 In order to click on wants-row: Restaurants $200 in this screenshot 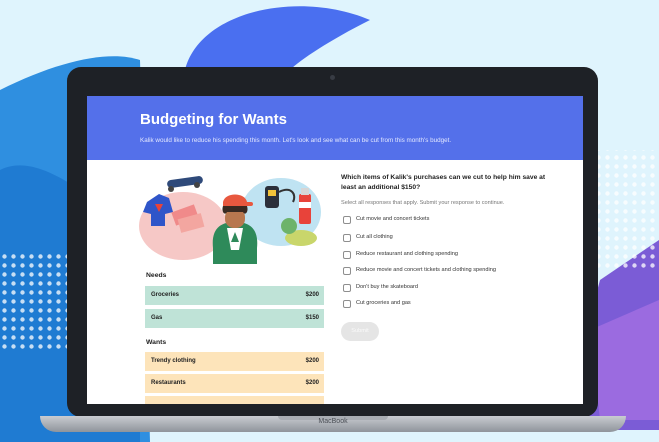, I will do `click(234, 383)`.